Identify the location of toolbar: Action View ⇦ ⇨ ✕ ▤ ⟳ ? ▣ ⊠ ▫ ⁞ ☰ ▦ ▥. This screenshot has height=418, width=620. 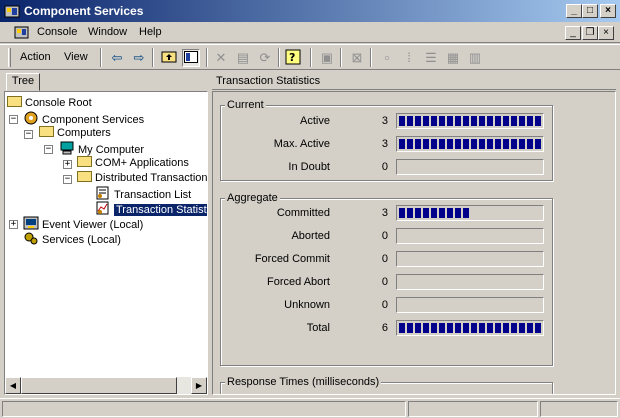
(310, 57).